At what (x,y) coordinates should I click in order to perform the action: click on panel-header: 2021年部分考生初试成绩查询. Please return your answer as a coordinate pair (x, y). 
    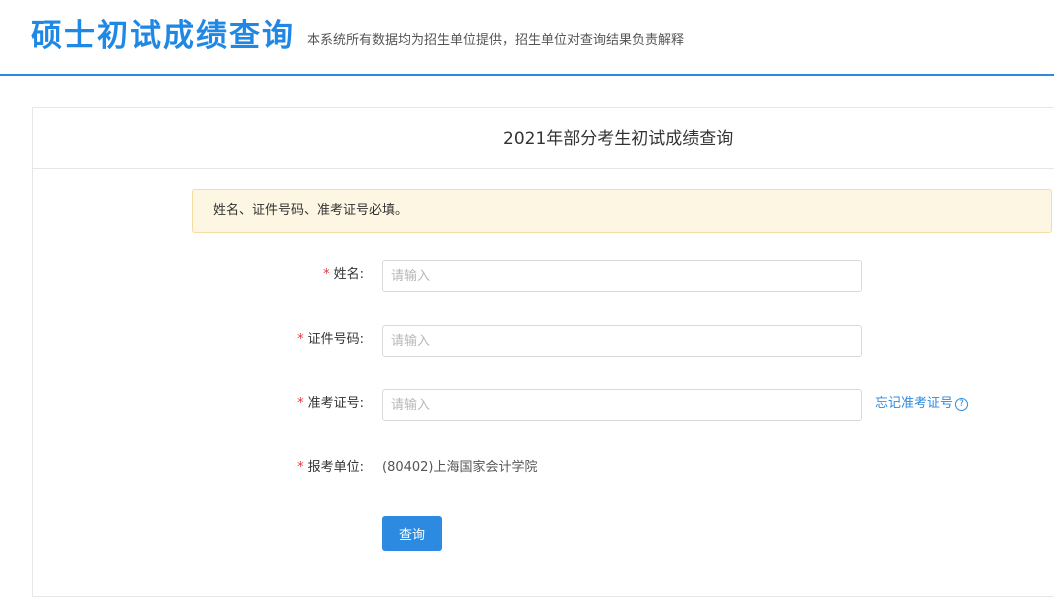
    Looking at the image, I should click on (543, 138).